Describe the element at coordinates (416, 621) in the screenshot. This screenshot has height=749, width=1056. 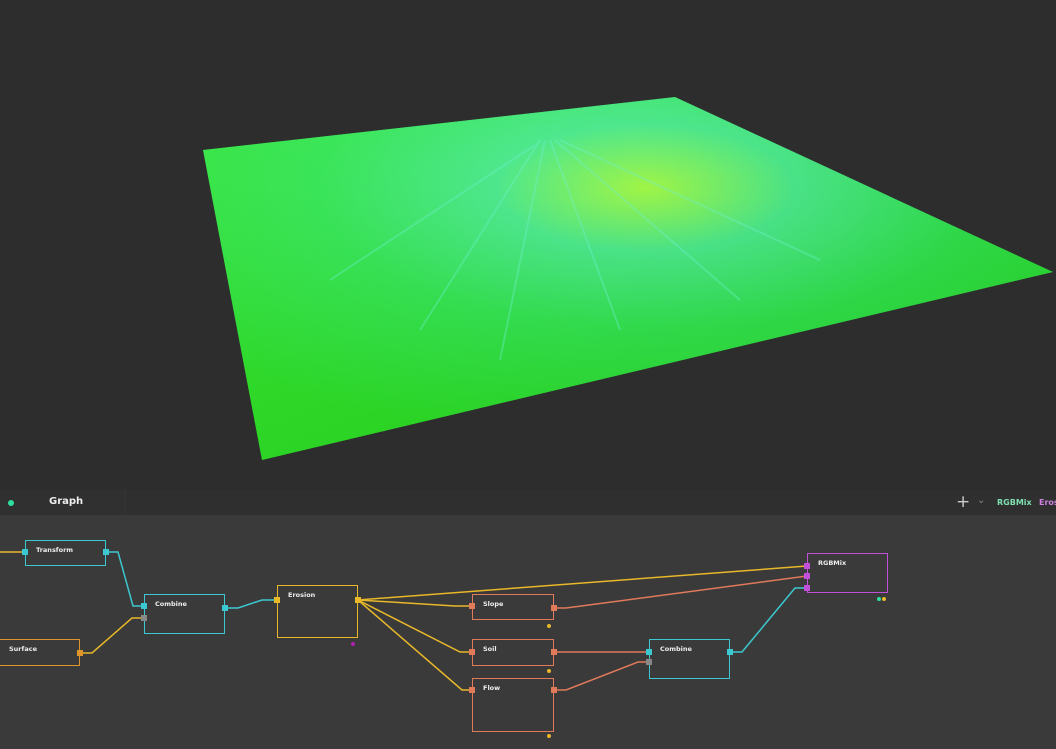
I see `port` at that location.